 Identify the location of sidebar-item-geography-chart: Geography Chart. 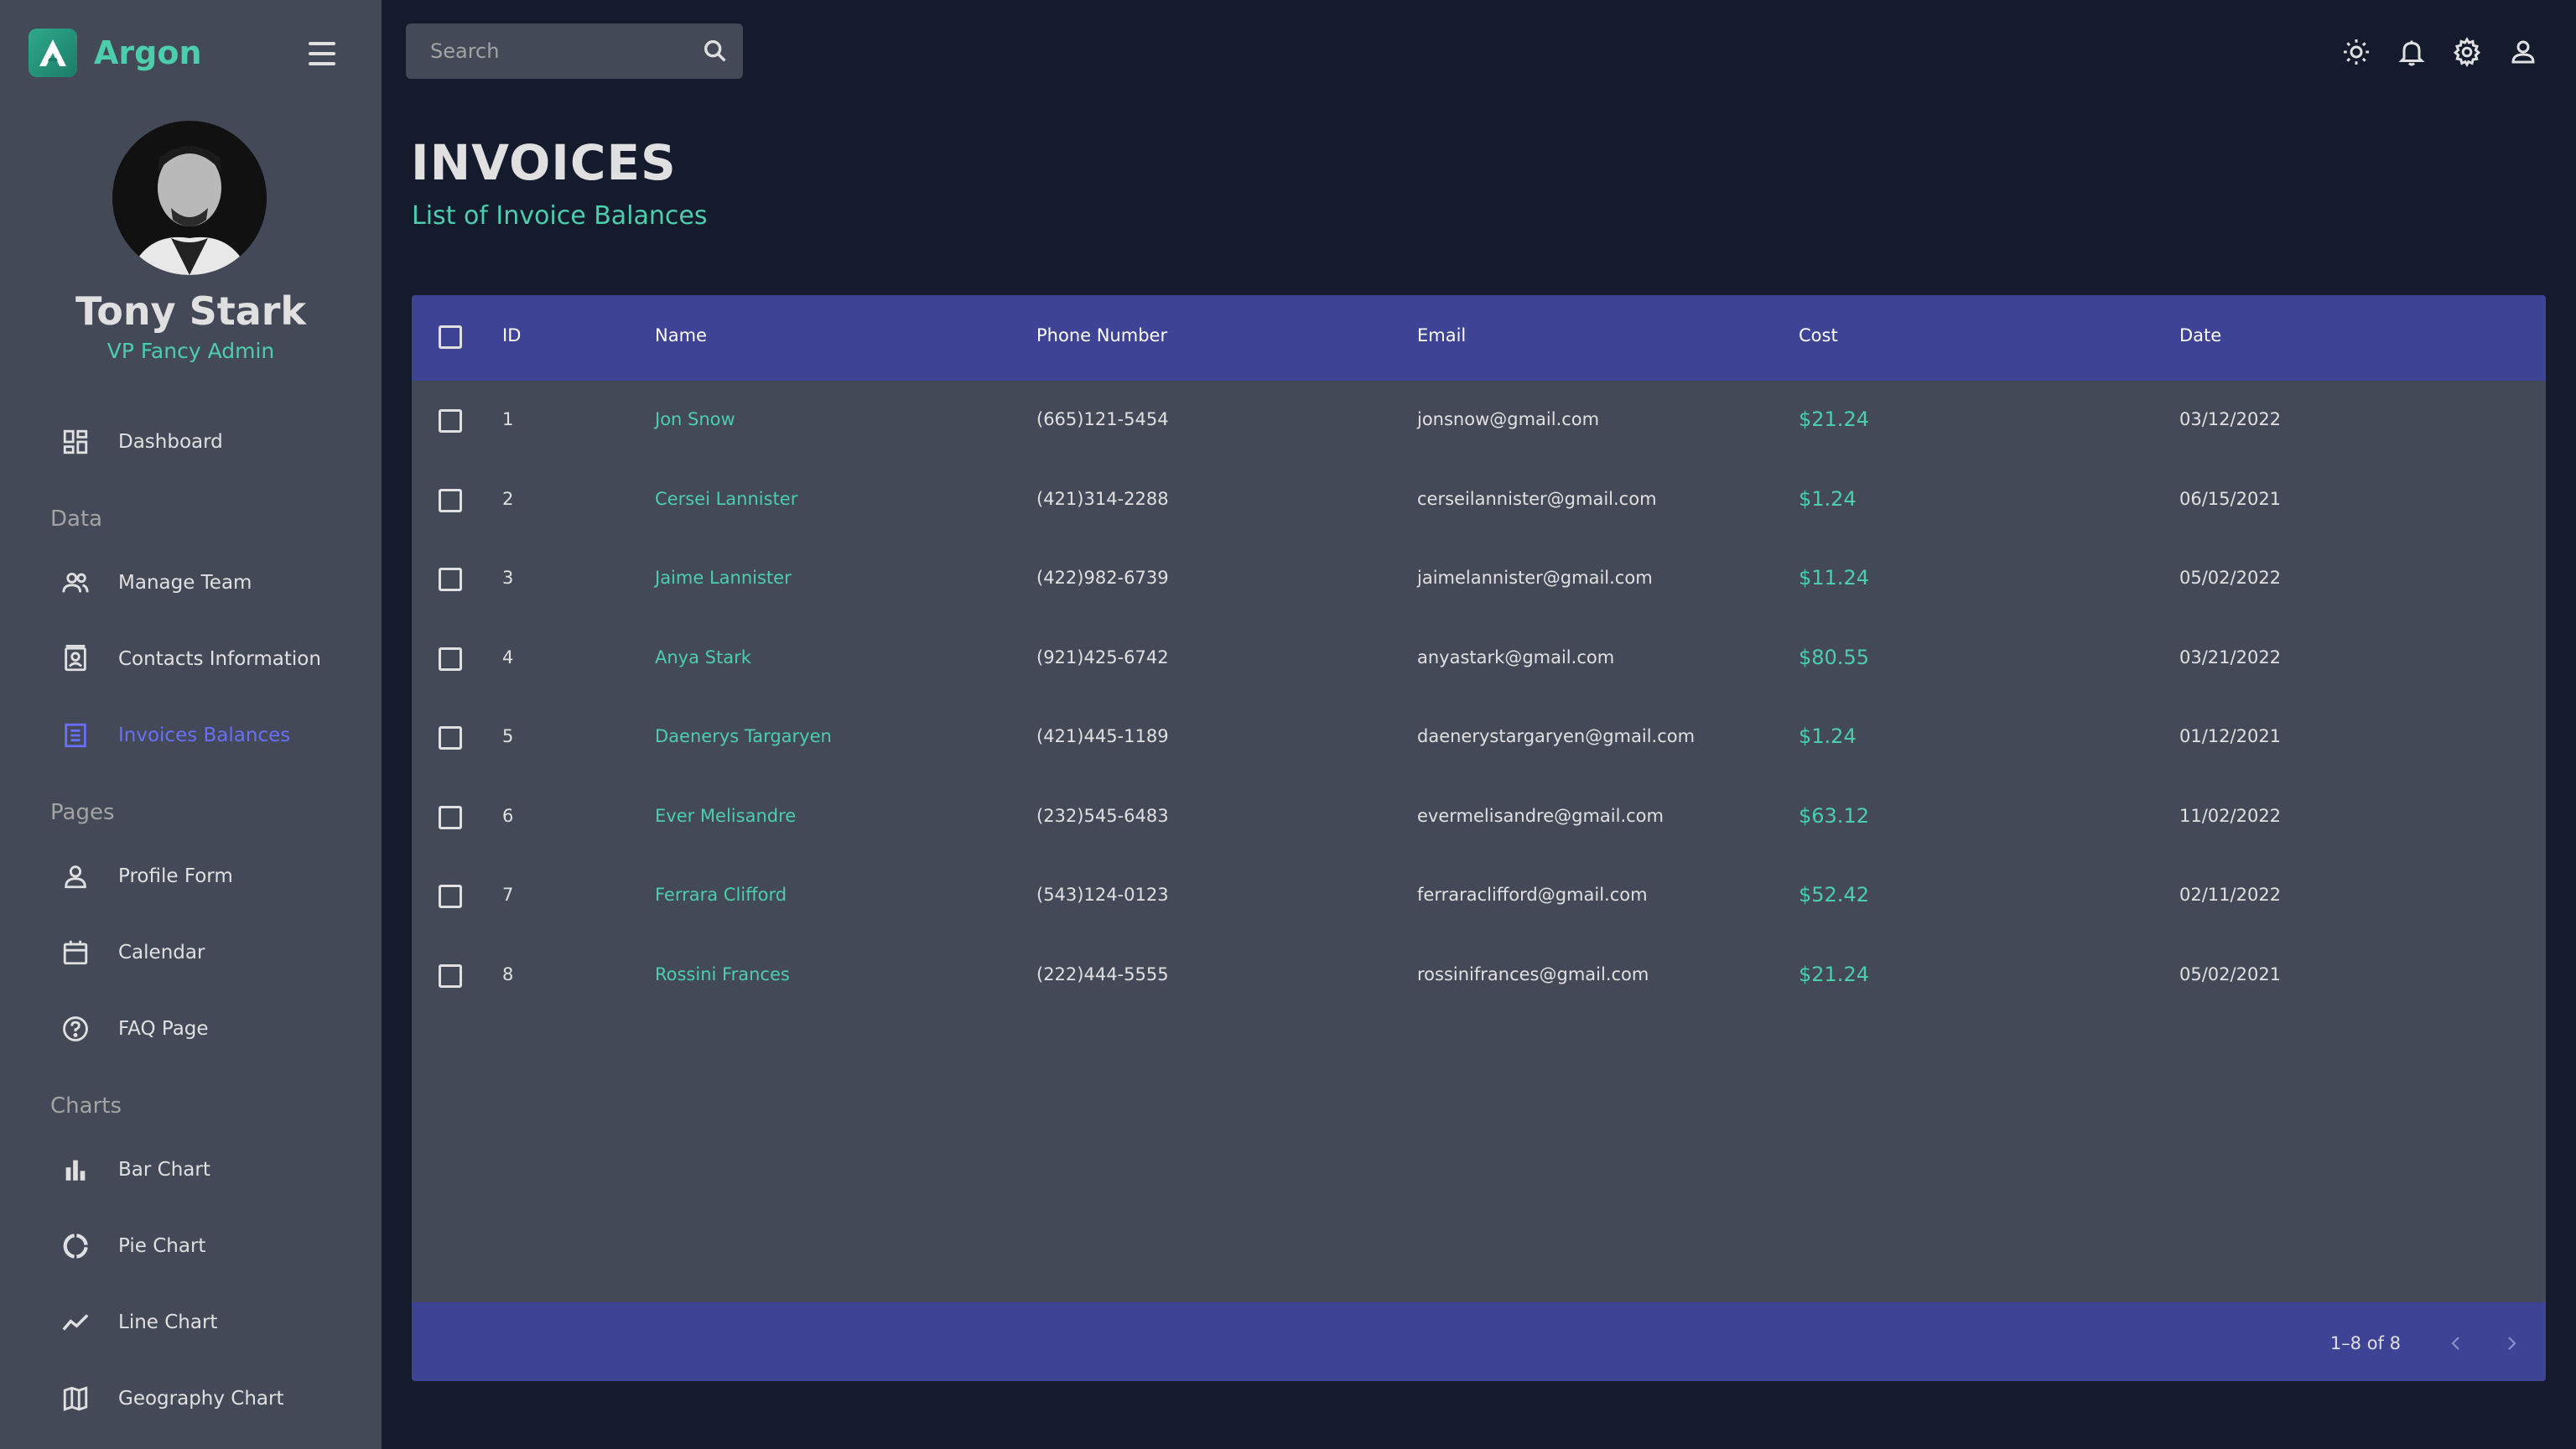
(191, 1398).